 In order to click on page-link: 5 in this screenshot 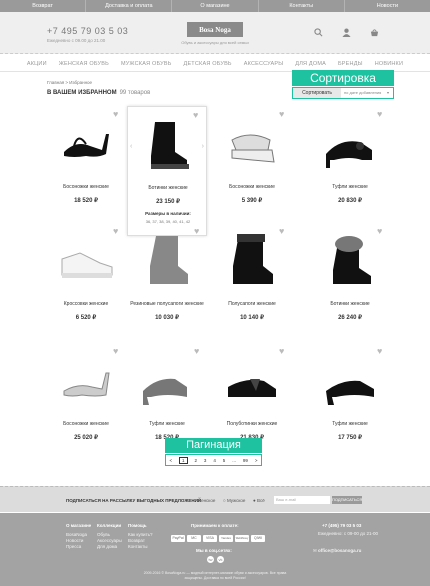, I will do `click(224, 460)`.